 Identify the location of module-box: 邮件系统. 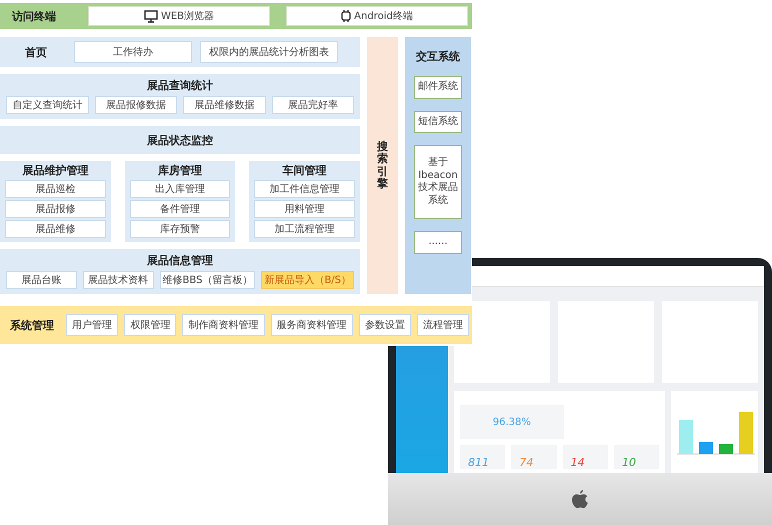
(438, 87).